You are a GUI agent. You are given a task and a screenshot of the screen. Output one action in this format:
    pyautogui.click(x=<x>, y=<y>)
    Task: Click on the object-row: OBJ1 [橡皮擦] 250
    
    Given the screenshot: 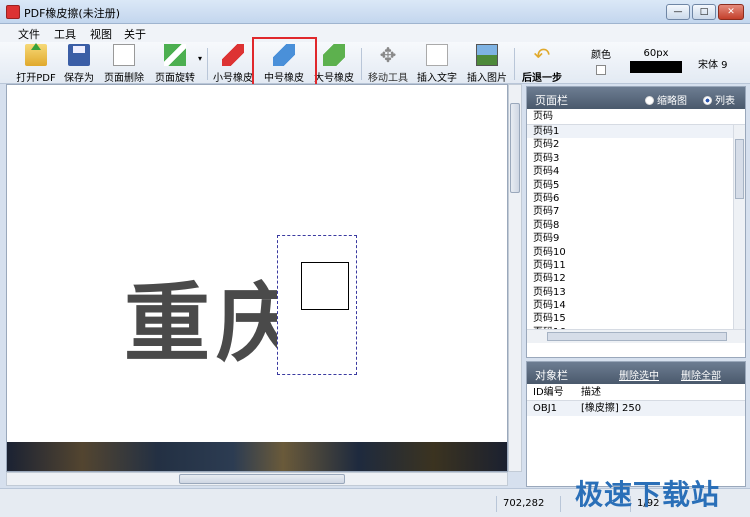 What is the action you would take?
    pyautogui.click(x=636, y=408)
    